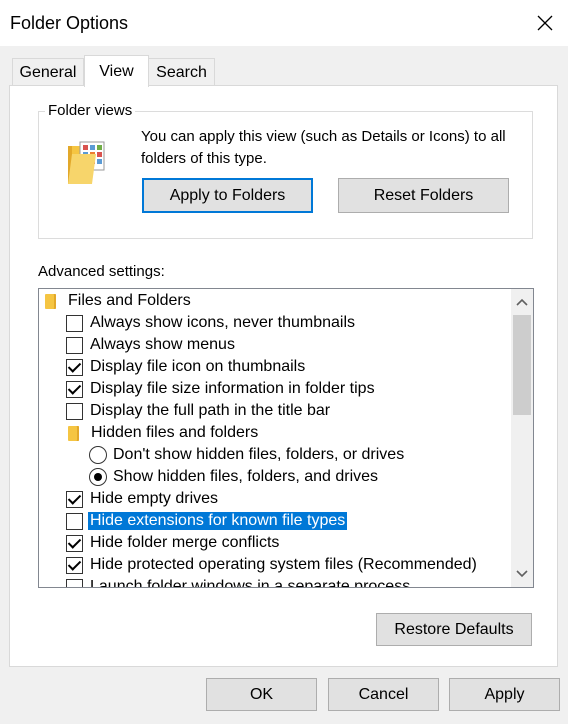 The width and height of the screenshot is (568, 724). I want to click on chevron-down-icon, so click(522, 574).